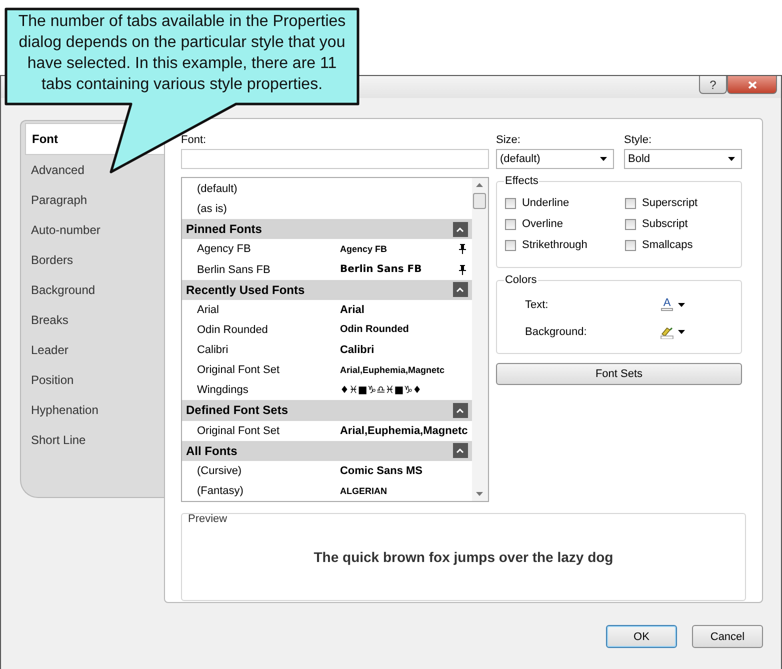 This screenshot has width=782, height=669. Describe the element at coordinates (555, 245) in the screenshot. I see `checkbox-label: Strikethrough` at that location.